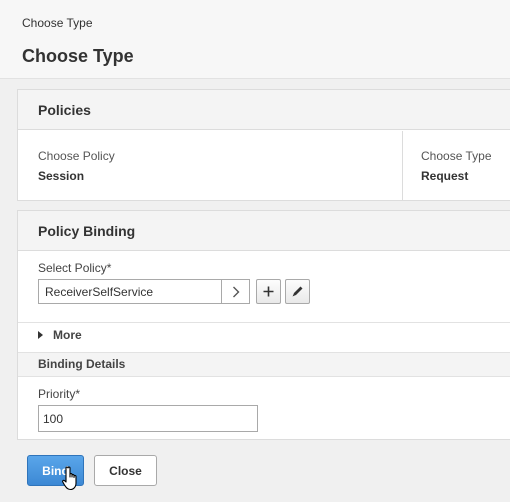  I want to click on more-label: More, so click(67, 335).